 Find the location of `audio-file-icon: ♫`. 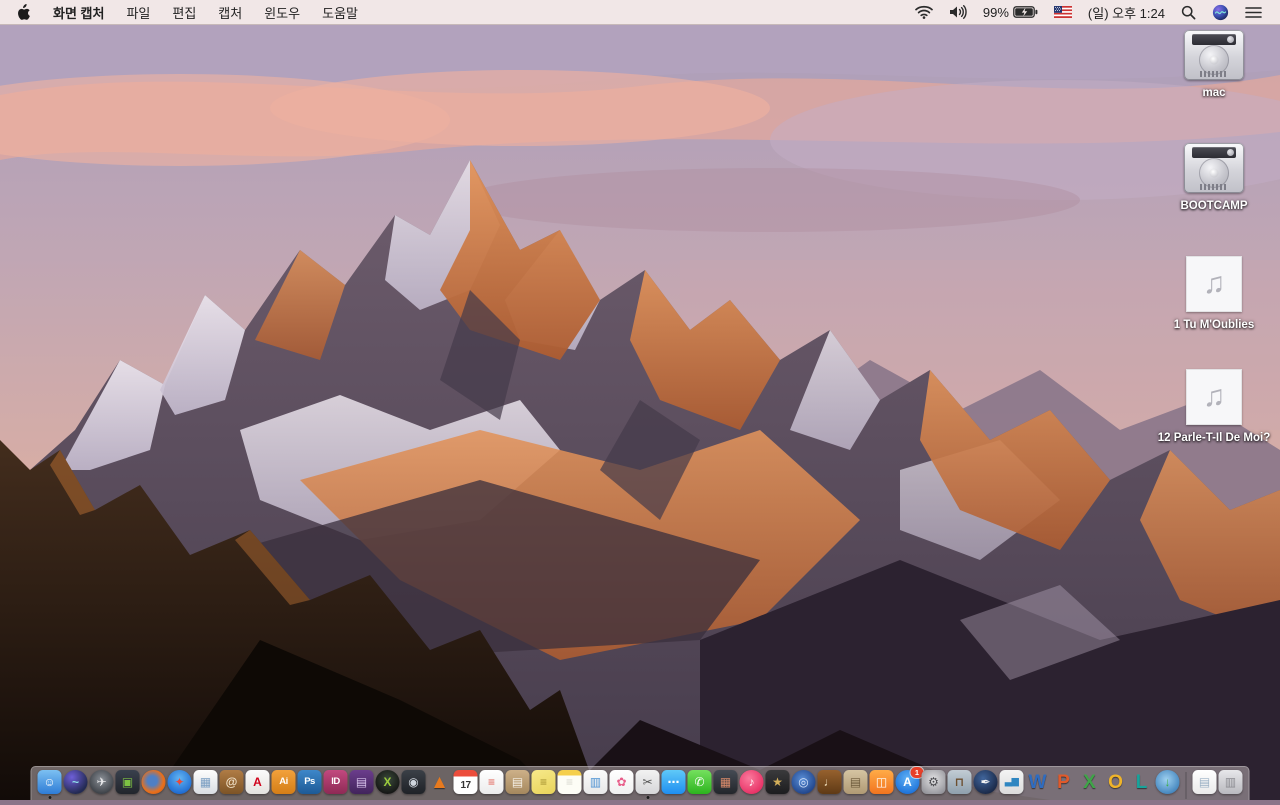

audio-file-icon: ♫ is located at coordinates (1213, 284).